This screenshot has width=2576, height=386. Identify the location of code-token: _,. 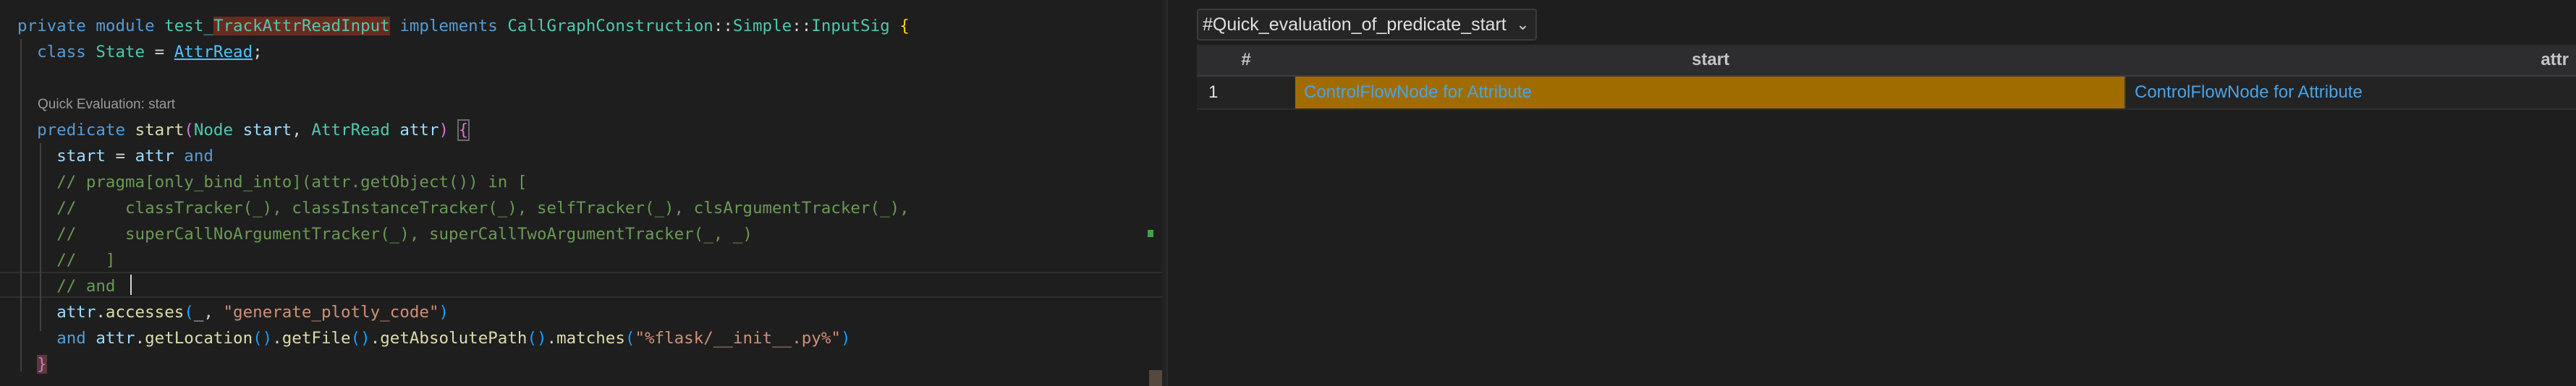
(208, 312).